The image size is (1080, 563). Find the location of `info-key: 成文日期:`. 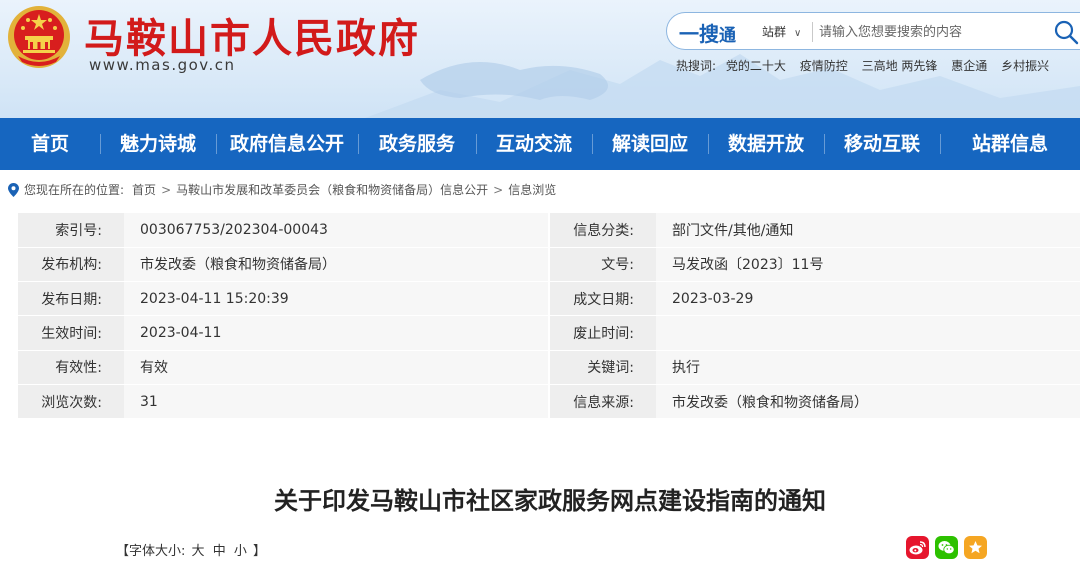

info-key: 成文日期: is located at coordinates (603, 299).